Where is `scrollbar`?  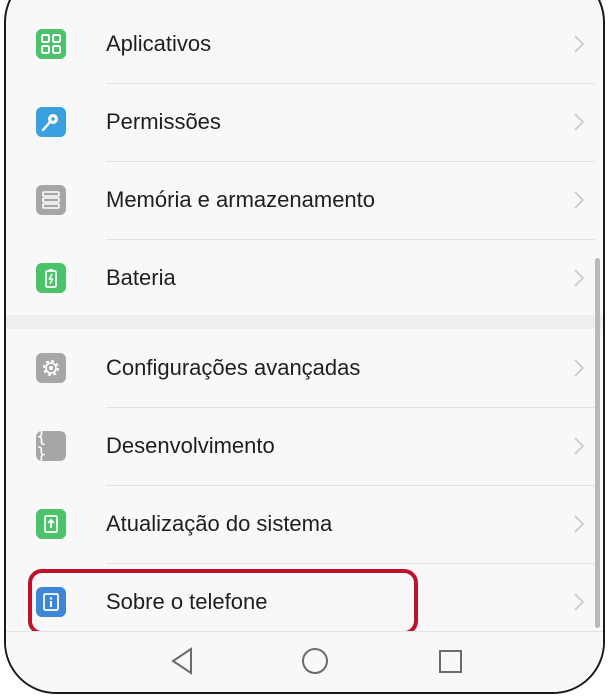
scrollbar is located at coordinates (597, 443).